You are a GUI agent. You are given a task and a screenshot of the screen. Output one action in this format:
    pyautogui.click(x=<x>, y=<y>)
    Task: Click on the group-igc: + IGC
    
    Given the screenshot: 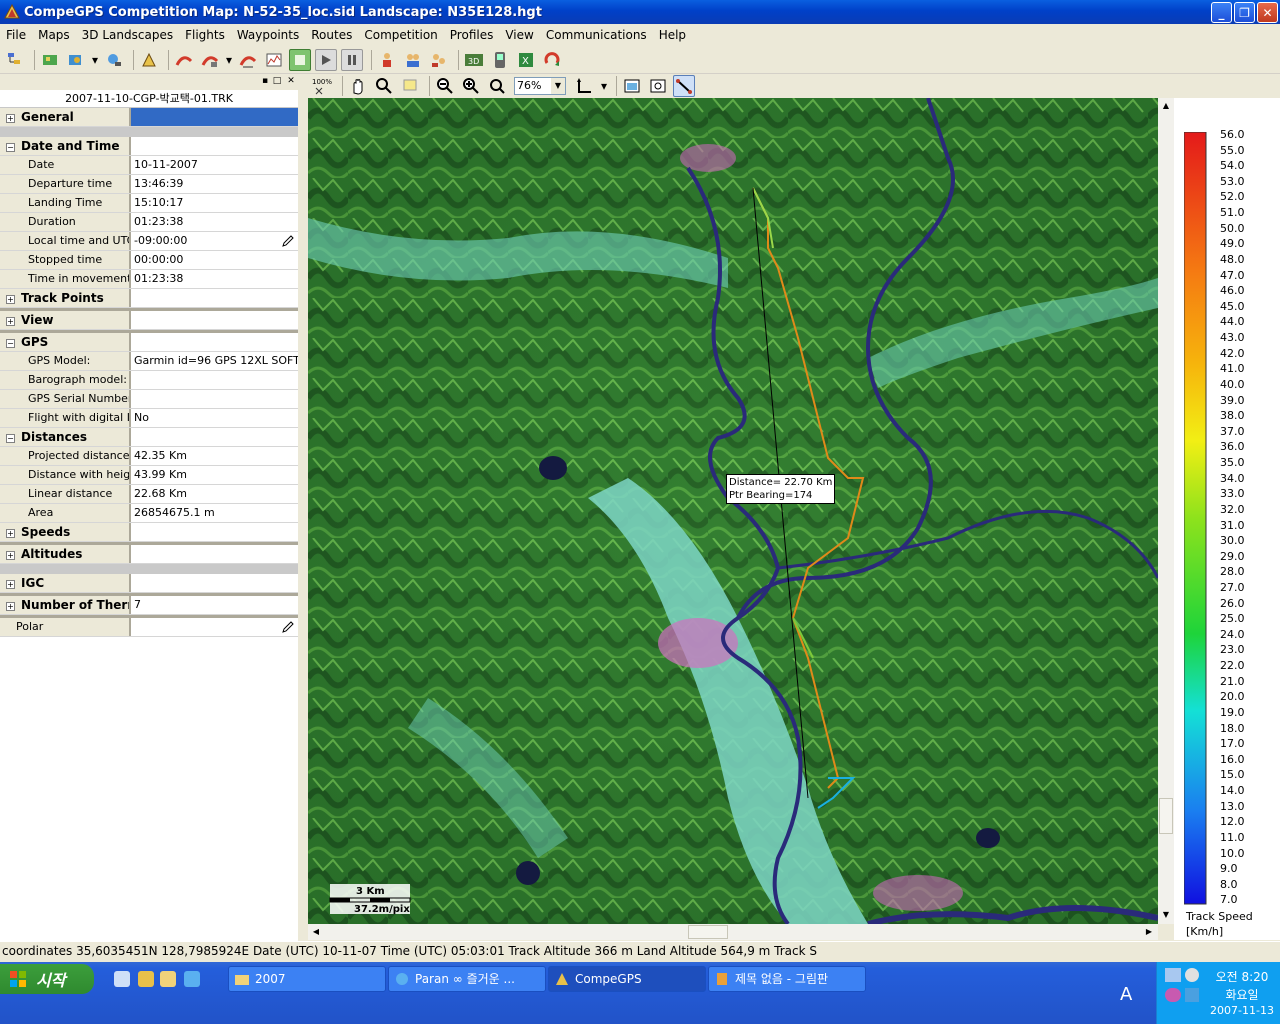 What is the action you would take?
    pyautogui.click(x=149, y=583)
    